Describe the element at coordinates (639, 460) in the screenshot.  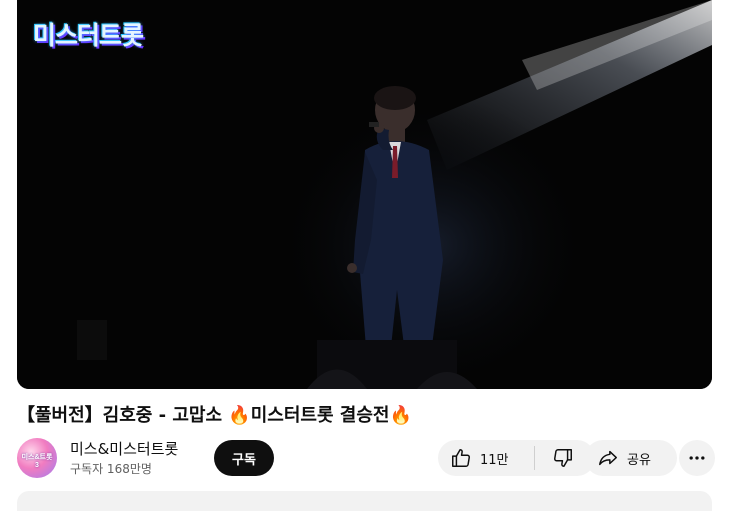
I see `share-label: 공유` at that location.